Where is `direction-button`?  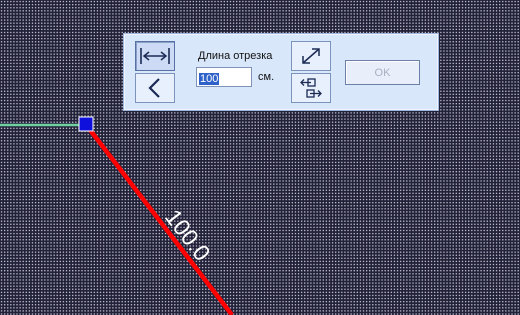 direction-button is located at coordinates (311, 88).